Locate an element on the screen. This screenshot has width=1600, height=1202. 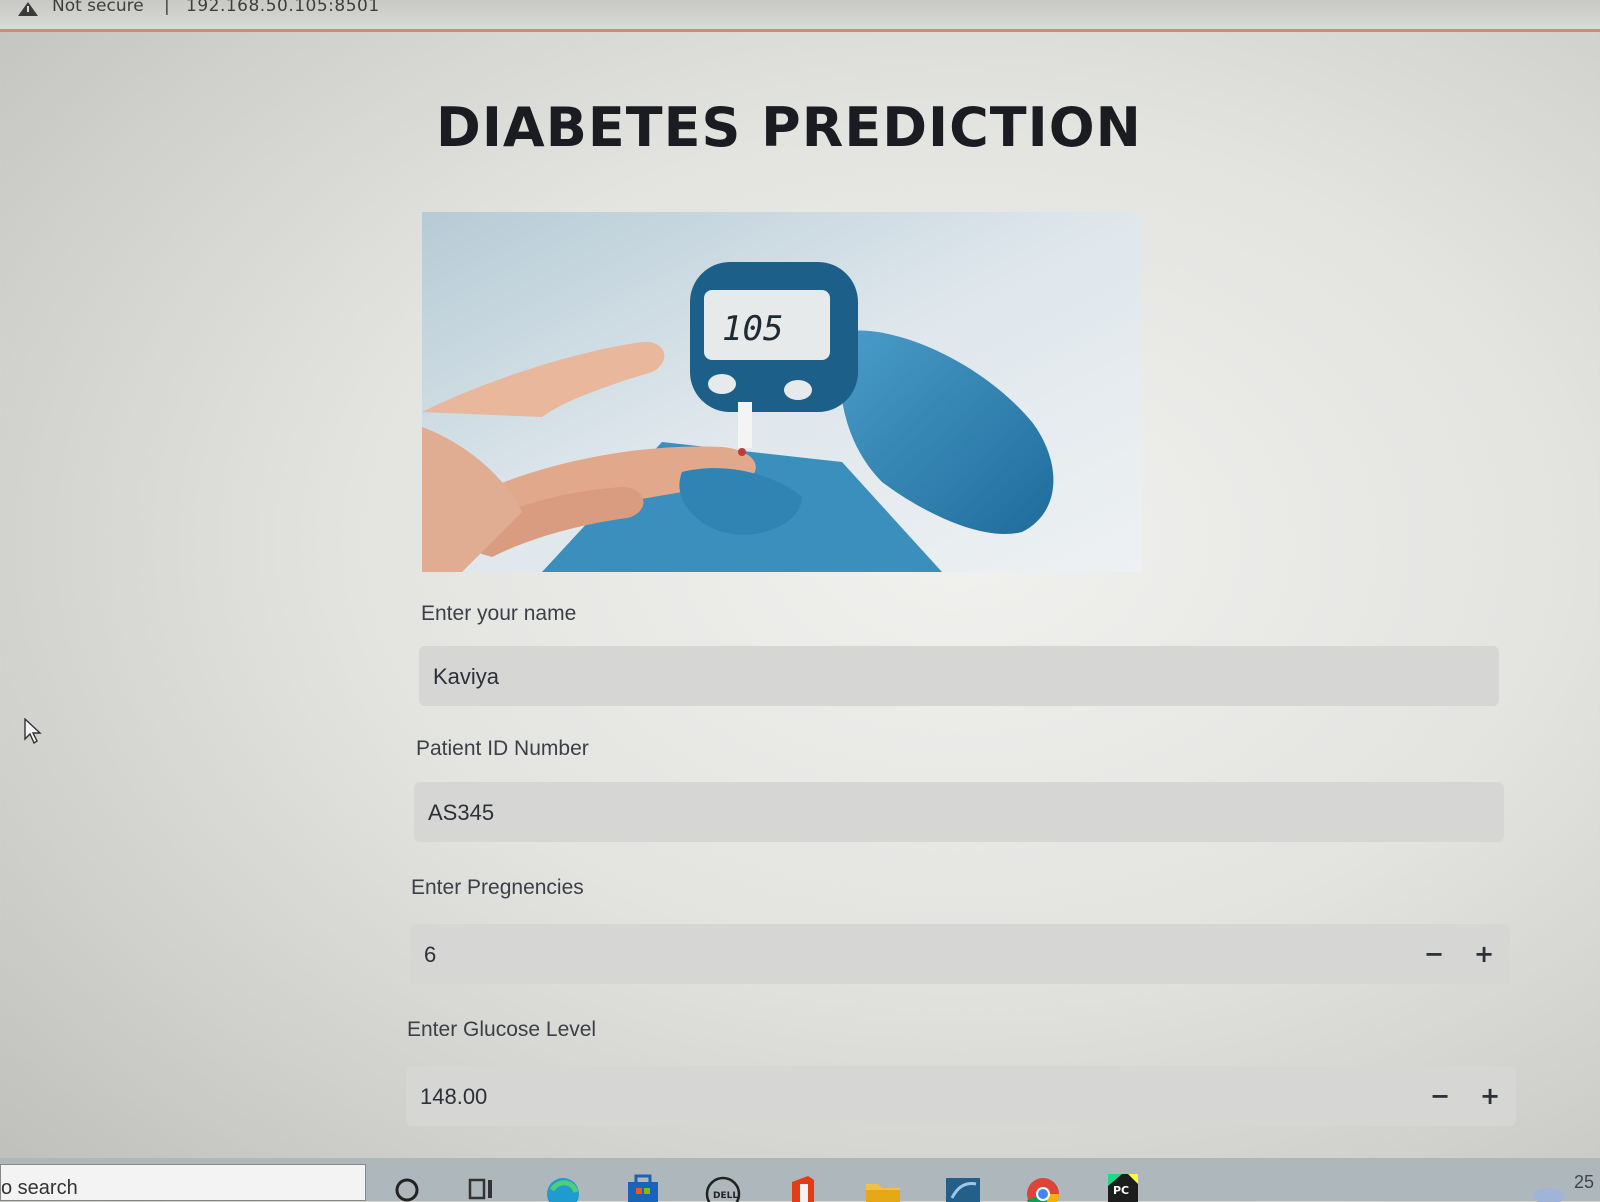
file-explorer-icon is located at coordinates (883, 1187).